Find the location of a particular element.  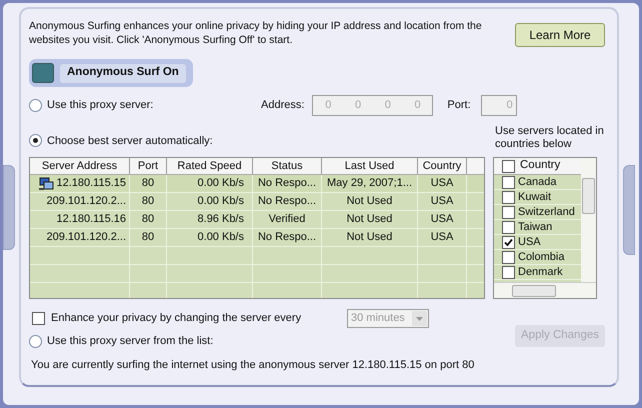

status-text: You are currently surfing the internet using the anonymous server 12.180.115.15 on port 80 is located at coordinates (253, 365).